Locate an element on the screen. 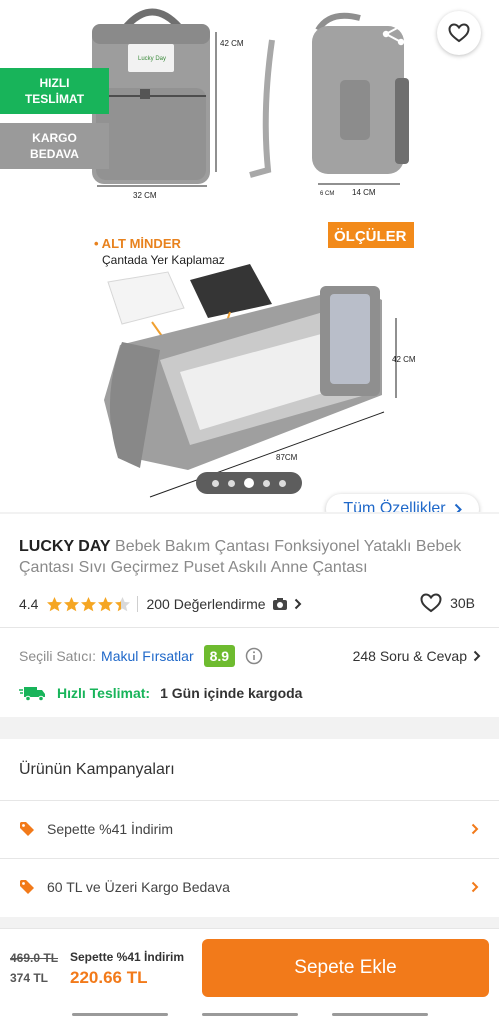 The height and width of the screenshot is (1024, 499). share-icon is located at coordinates (393, 34).